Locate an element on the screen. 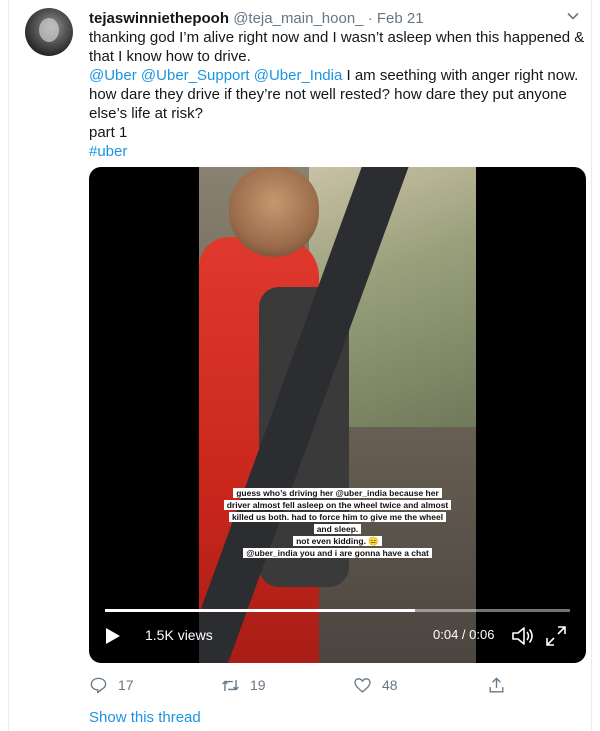 Image resolution: width=600 pixels, height=731 pixels. retweet-icon is located at coordinates (230, 685).